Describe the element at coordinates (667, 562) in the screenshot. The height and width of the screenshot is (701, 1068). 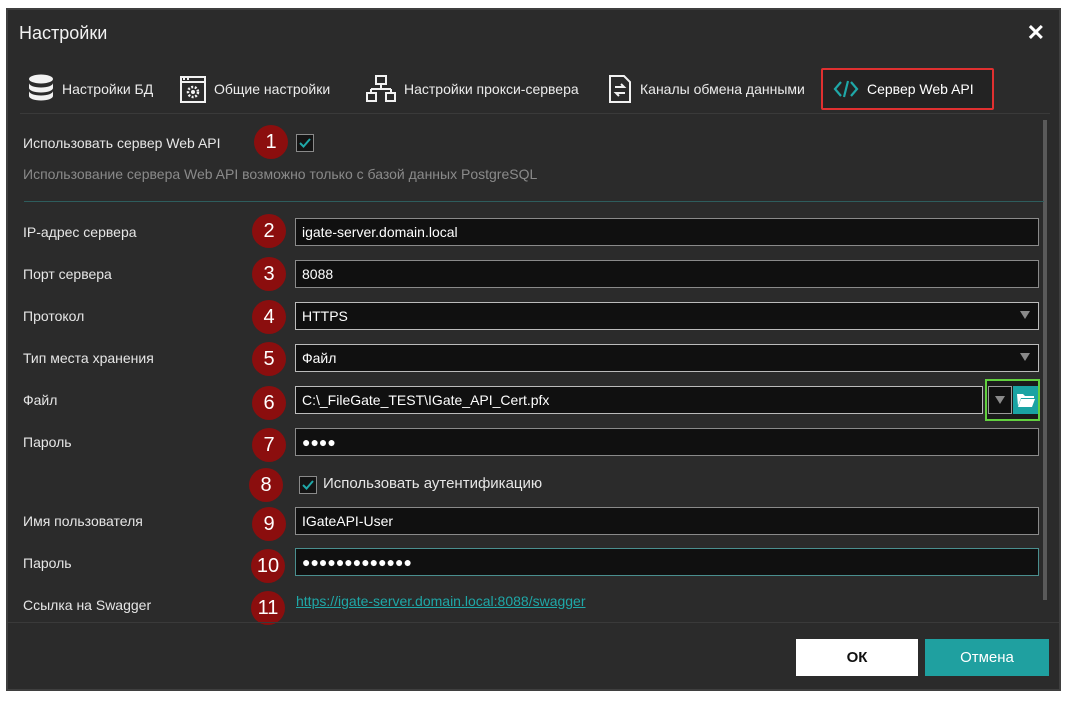
I see `user-password-input: ●●●●●●●●●●●●●` at that location.